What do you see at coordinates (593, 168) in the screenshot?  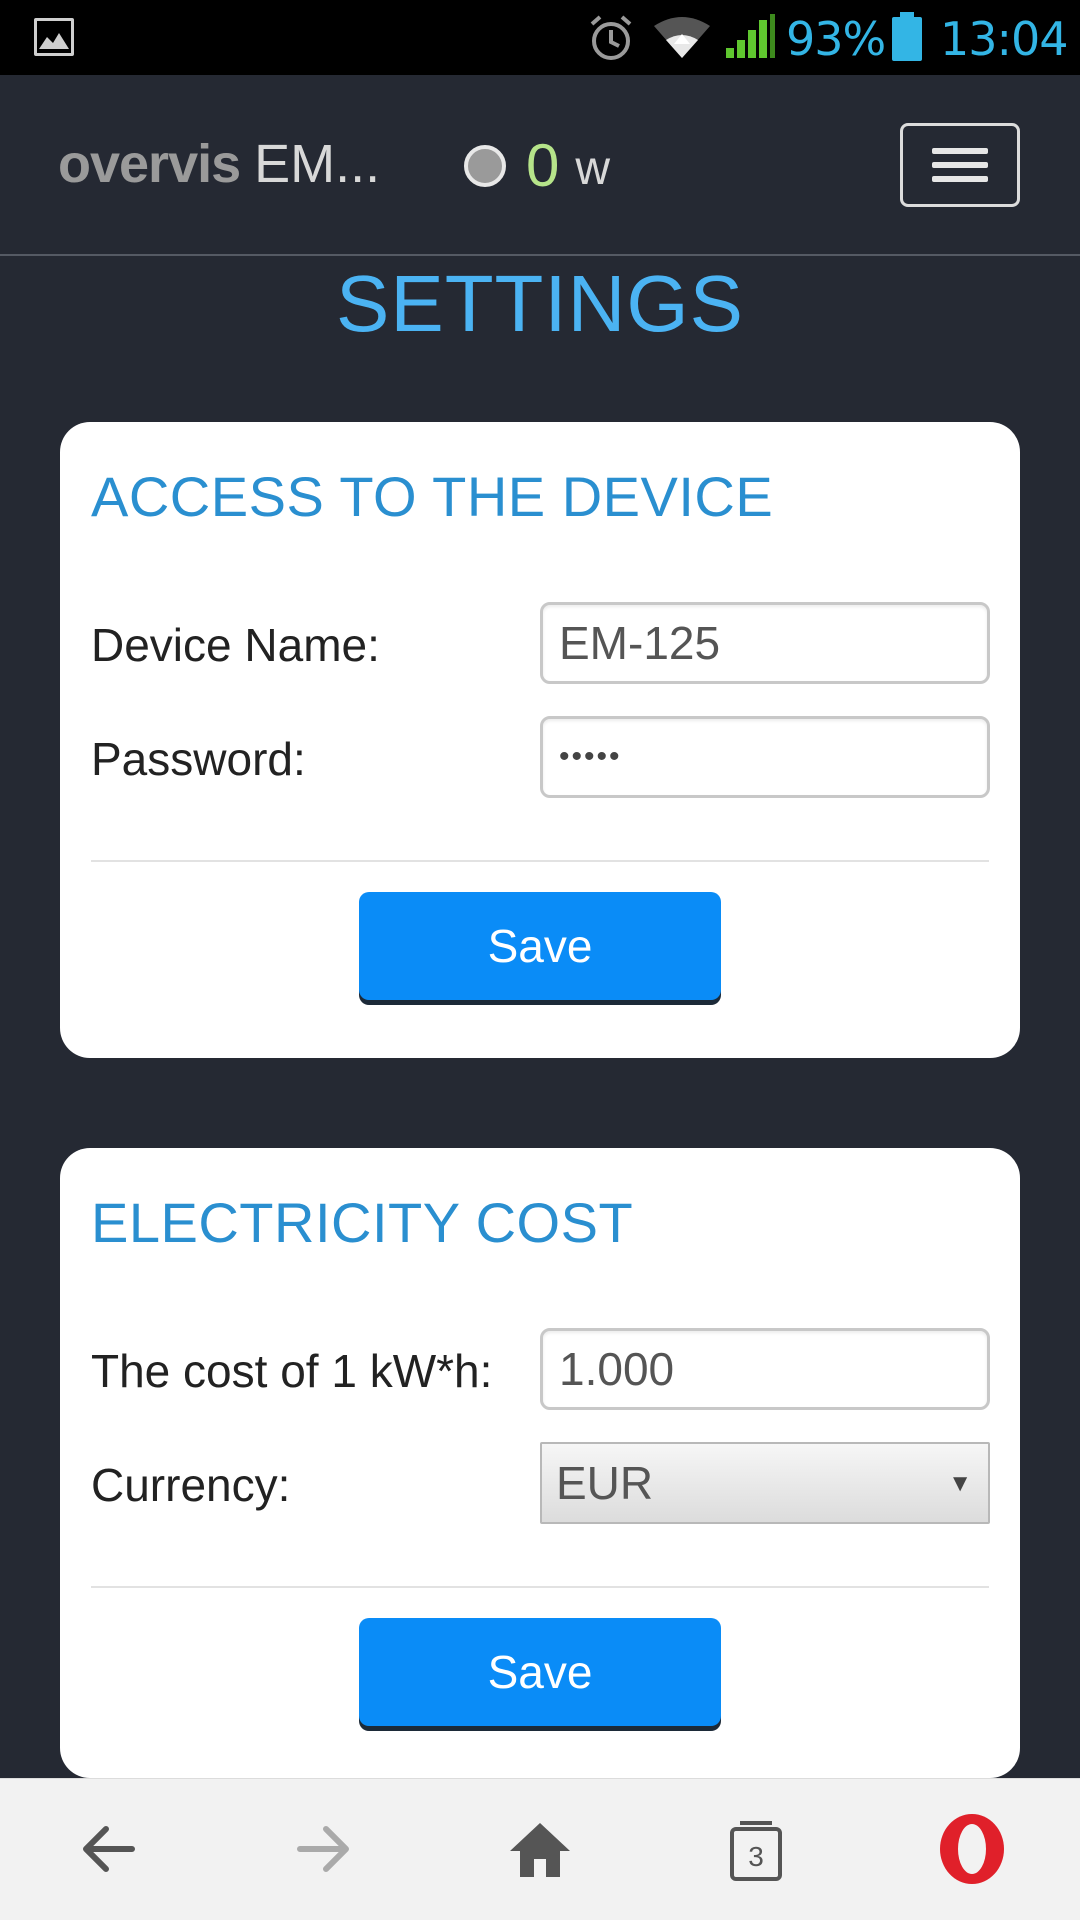 I see `power-unit: w` at bounding box center [593, 168].